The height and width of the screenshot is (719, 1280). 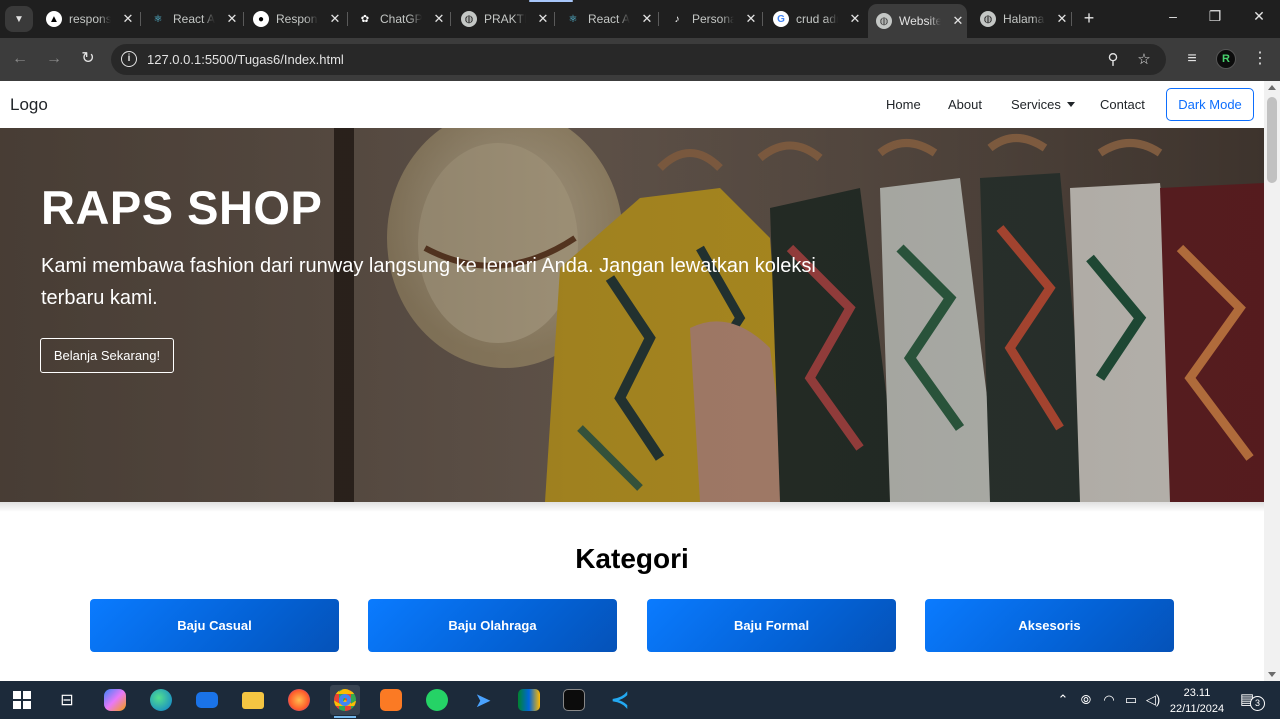 What do you see at coordinates (1197, 701) in the screenshot?
I see `system-clock: 23.11 22/11/2024` at bounding box center [1197, 701].